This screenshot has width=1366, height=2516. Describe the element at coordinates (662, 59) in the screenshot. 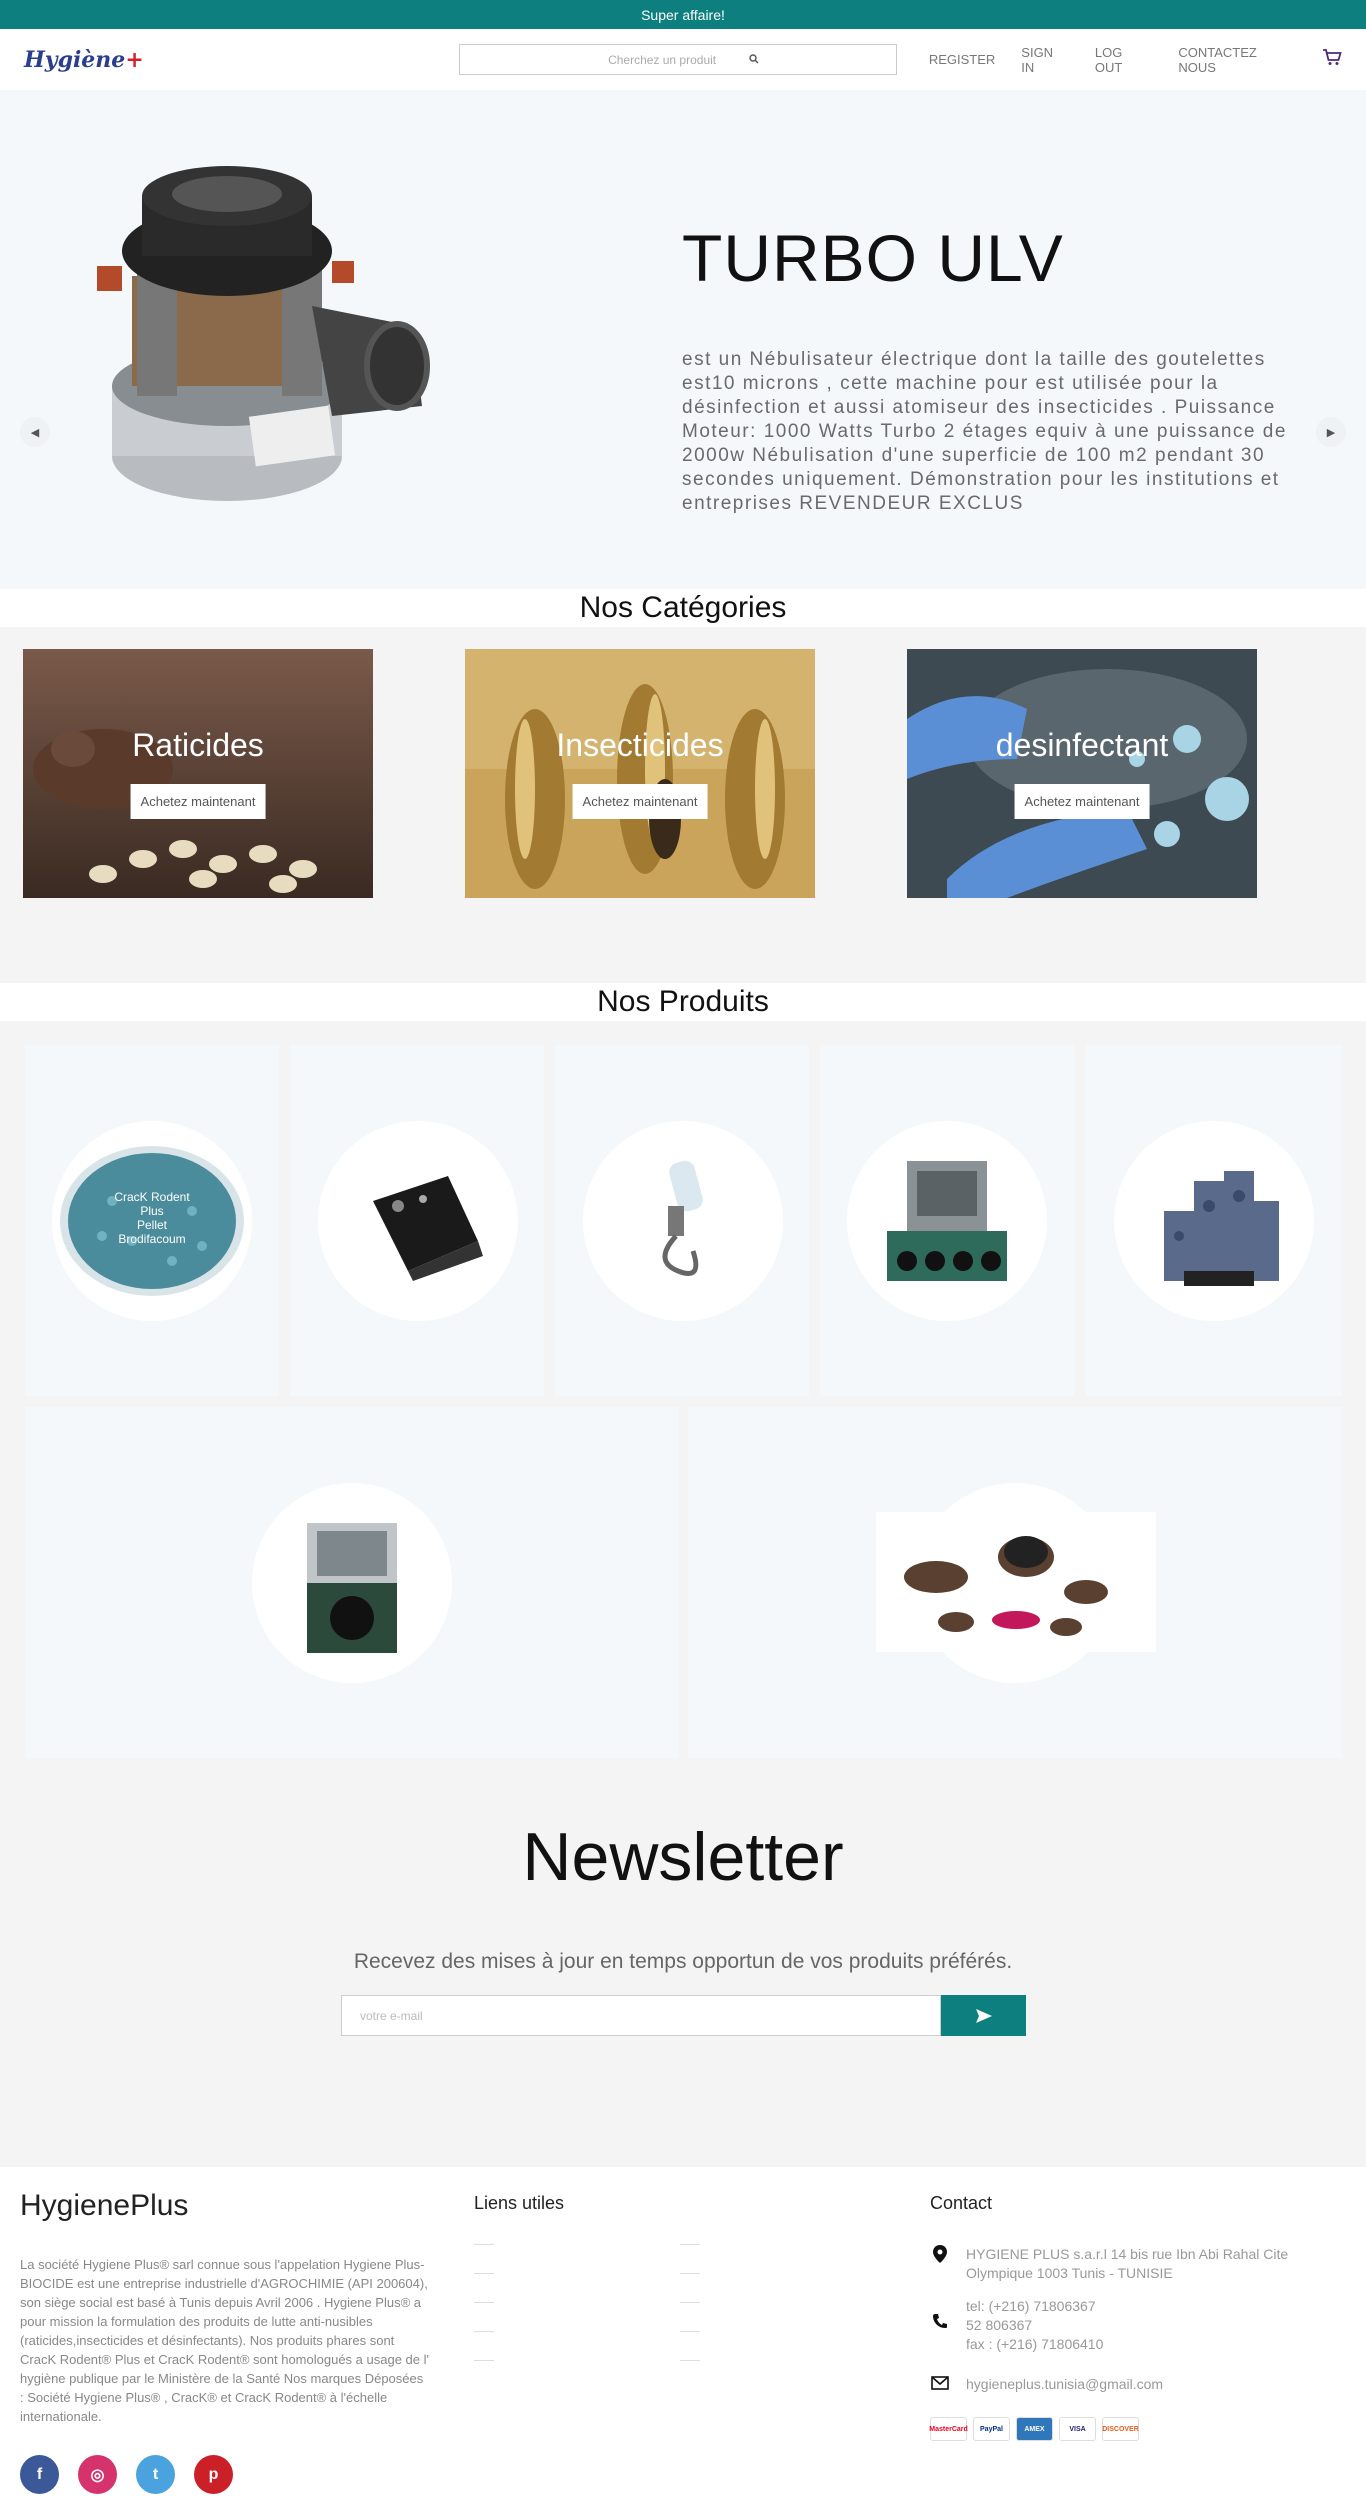

I see `search-input` at that location.